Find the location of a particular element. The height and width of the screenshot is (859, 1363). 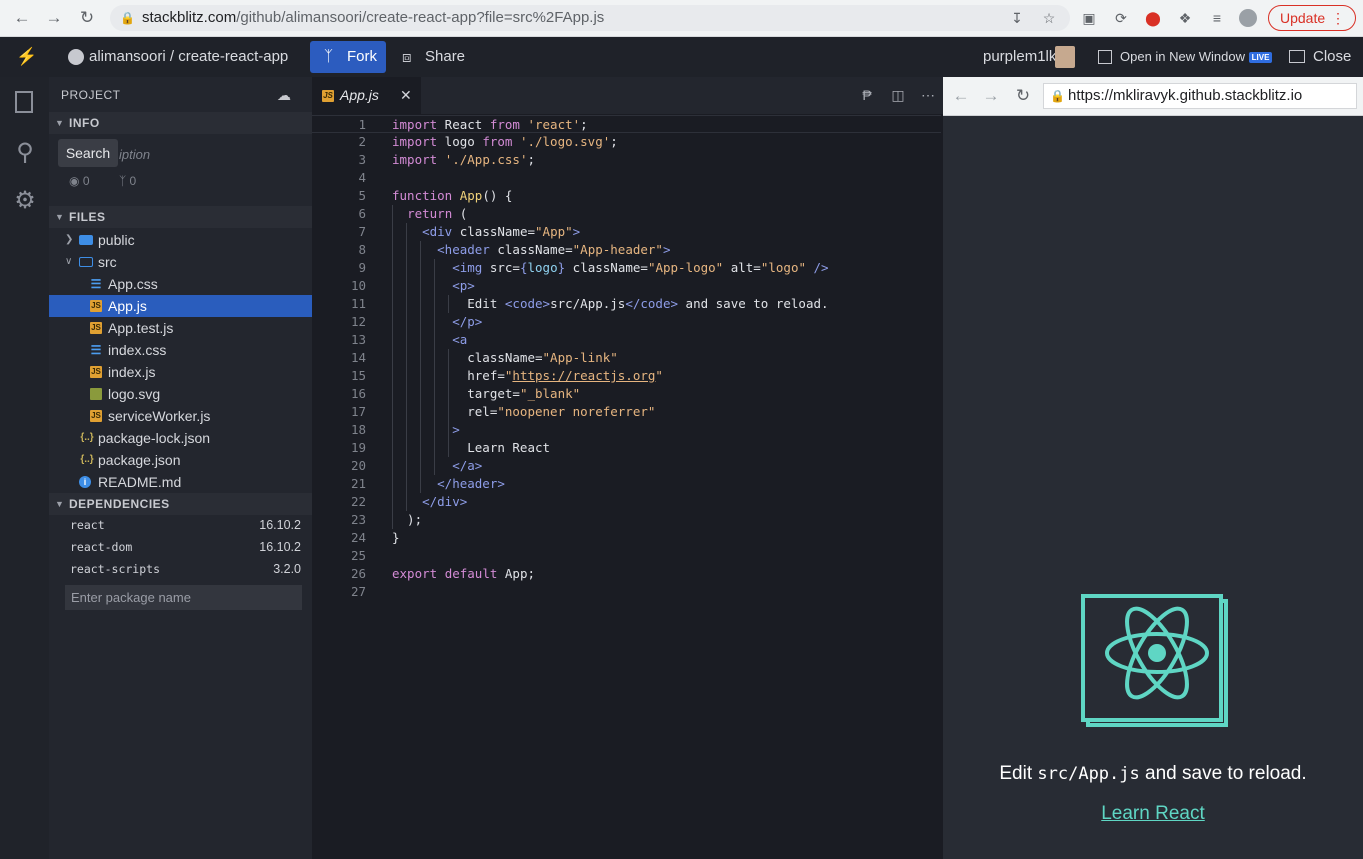

open-new-window-button: Open in New Window LIVE is located at coordinates (1196, 57).